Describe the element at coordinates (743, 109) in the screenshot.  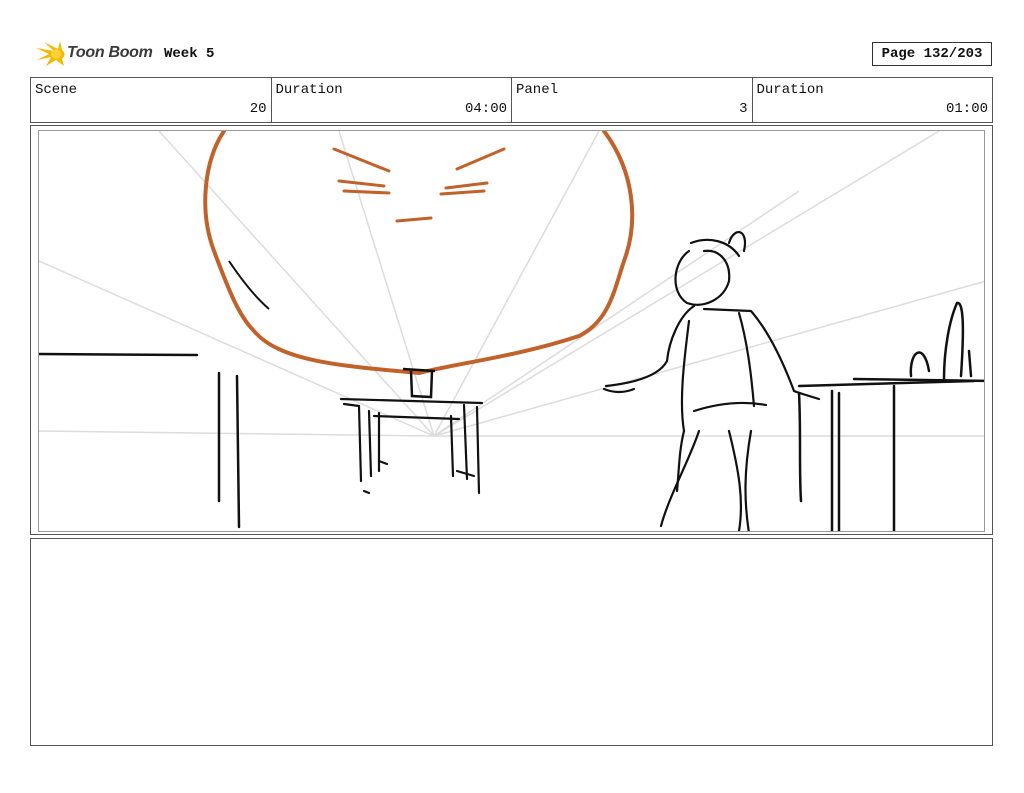
I see `panel-value: 3` at that location.